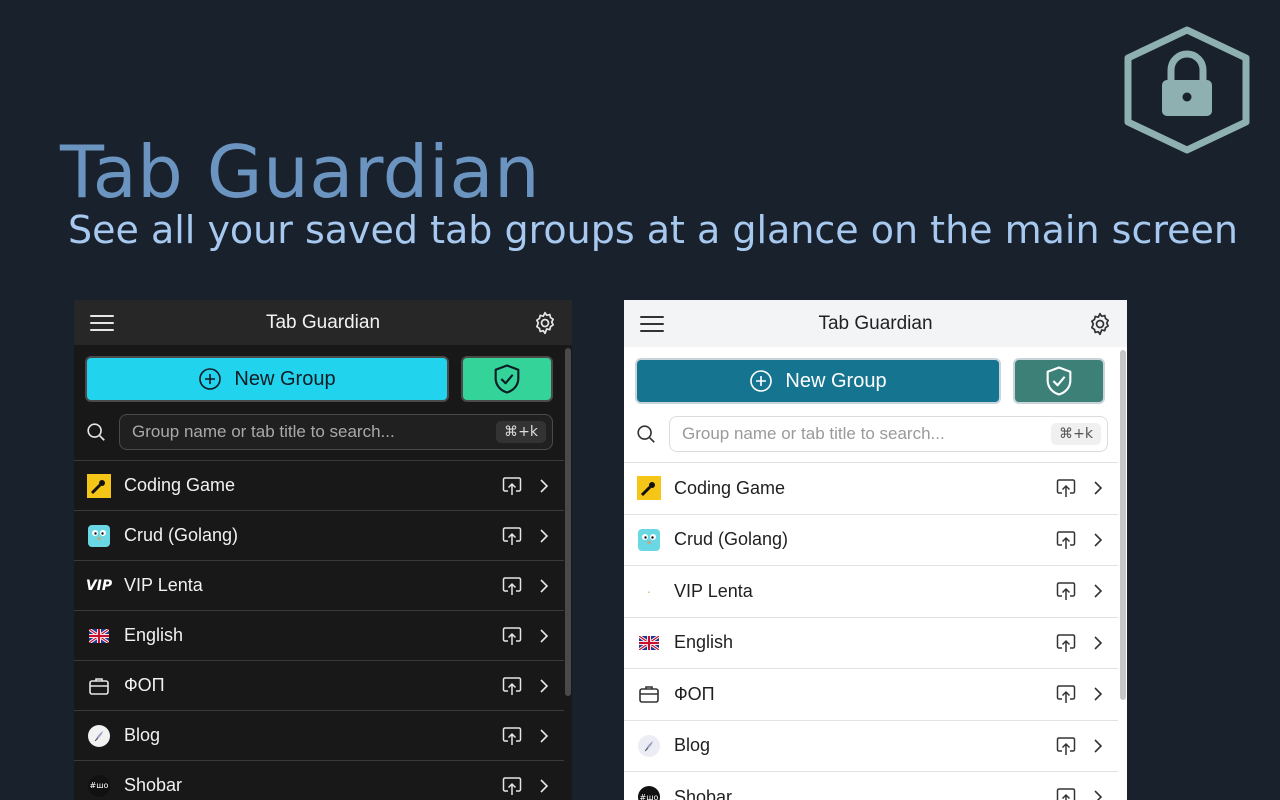 This screenshot has width=1280, height=800. I want to click on shortcut-badge: ⌘+k, so click(1076, 434).